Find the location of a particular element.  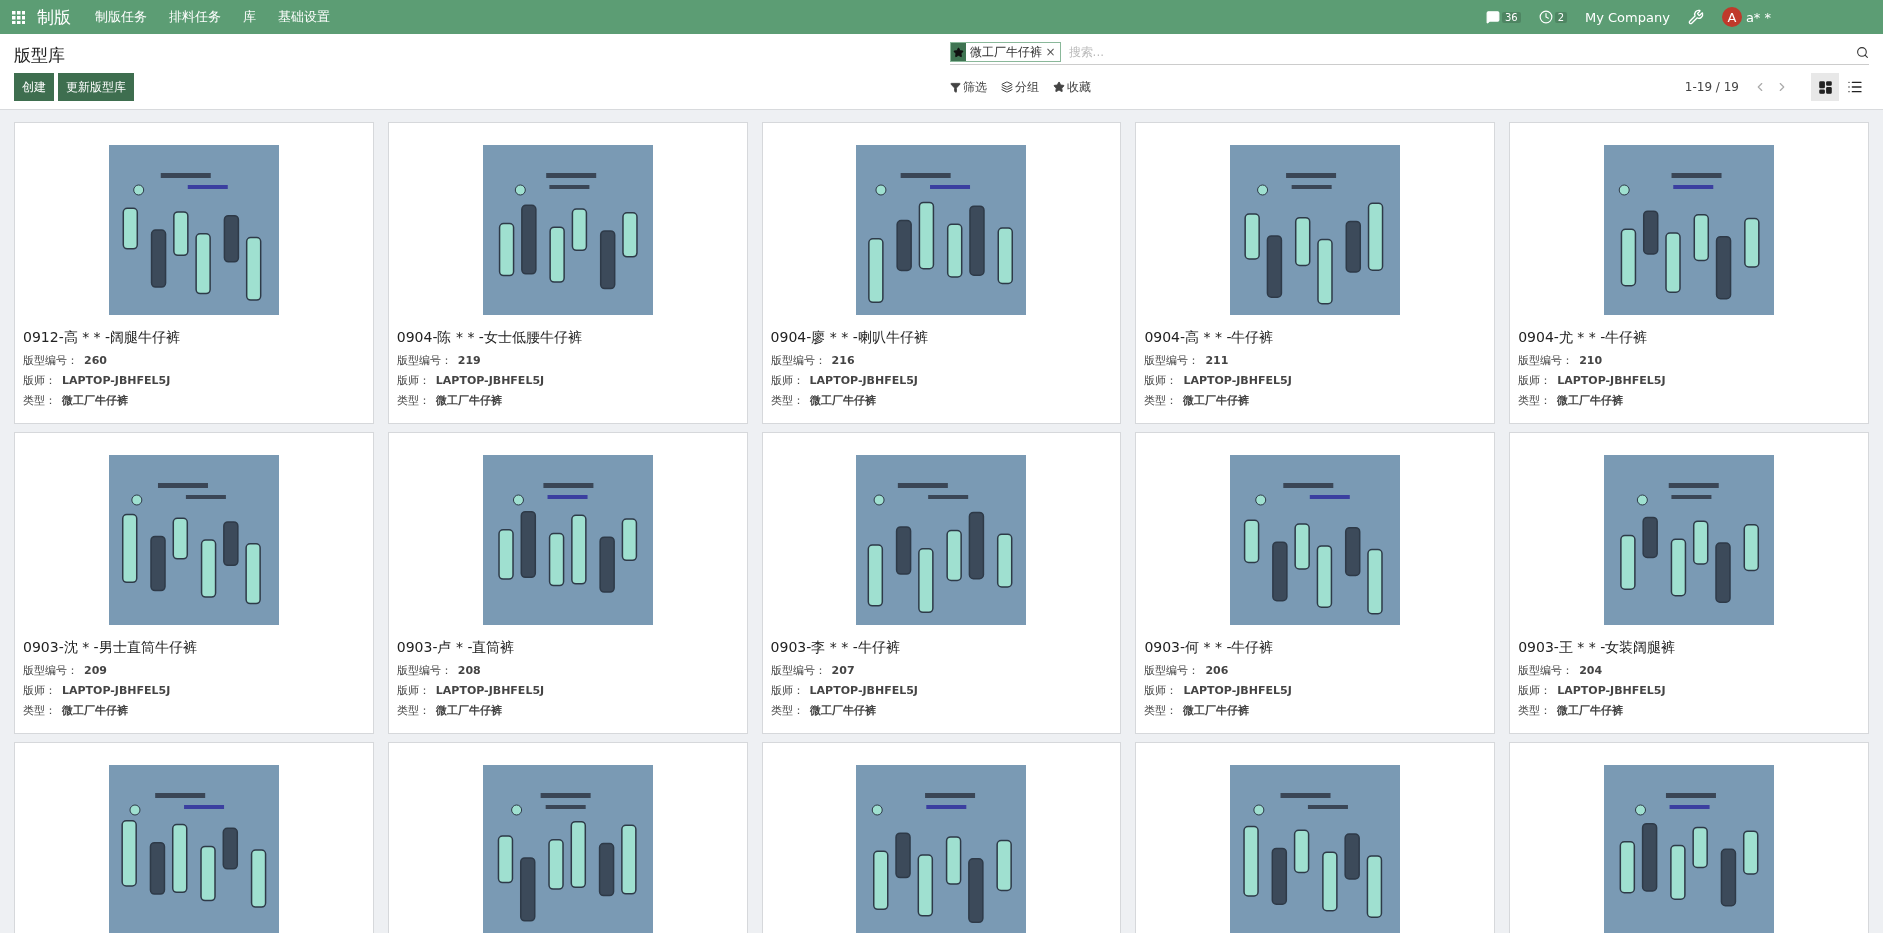

card-title: 0903-沈 * -男士直筒牛仔裤 is located at coordinates (110, 648).